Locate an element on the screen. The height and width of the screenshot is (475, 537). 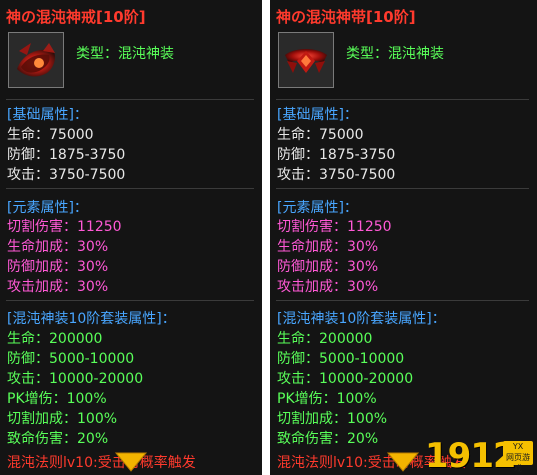
item-title: 神の混沌神戒[10阶] is located at coordinates (76, 17).